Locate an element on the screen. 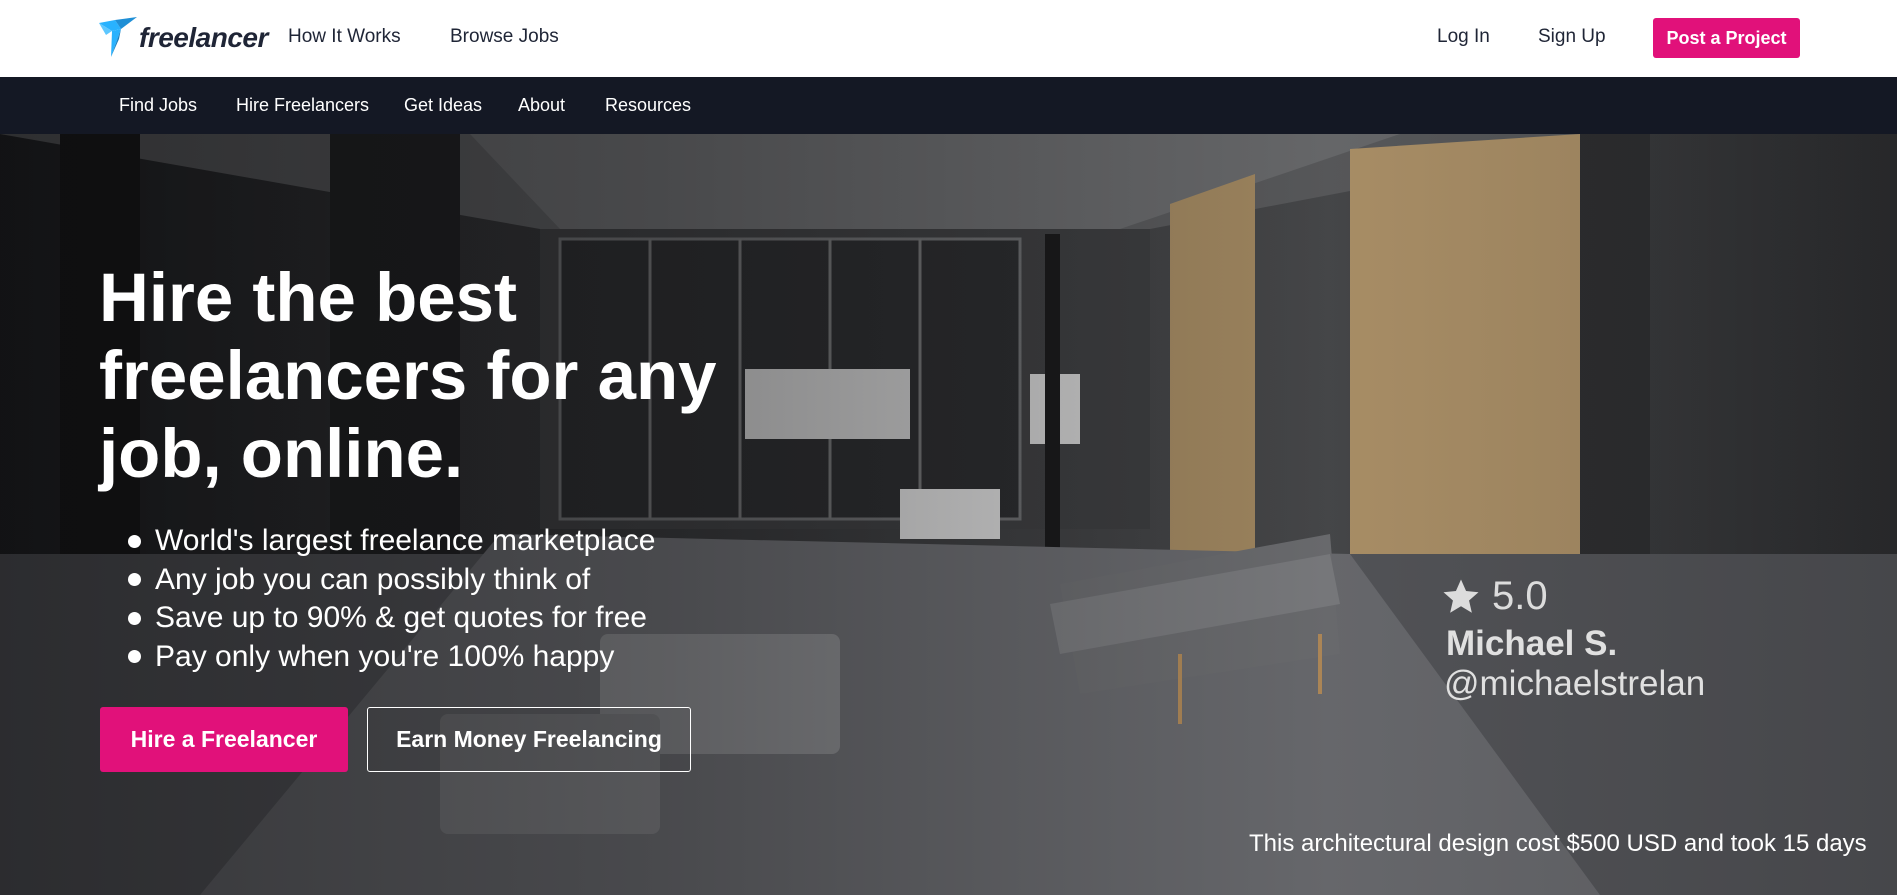 This screenshot has width=1897, height=895. subnav-about: About is located at coordinates (541, 105).